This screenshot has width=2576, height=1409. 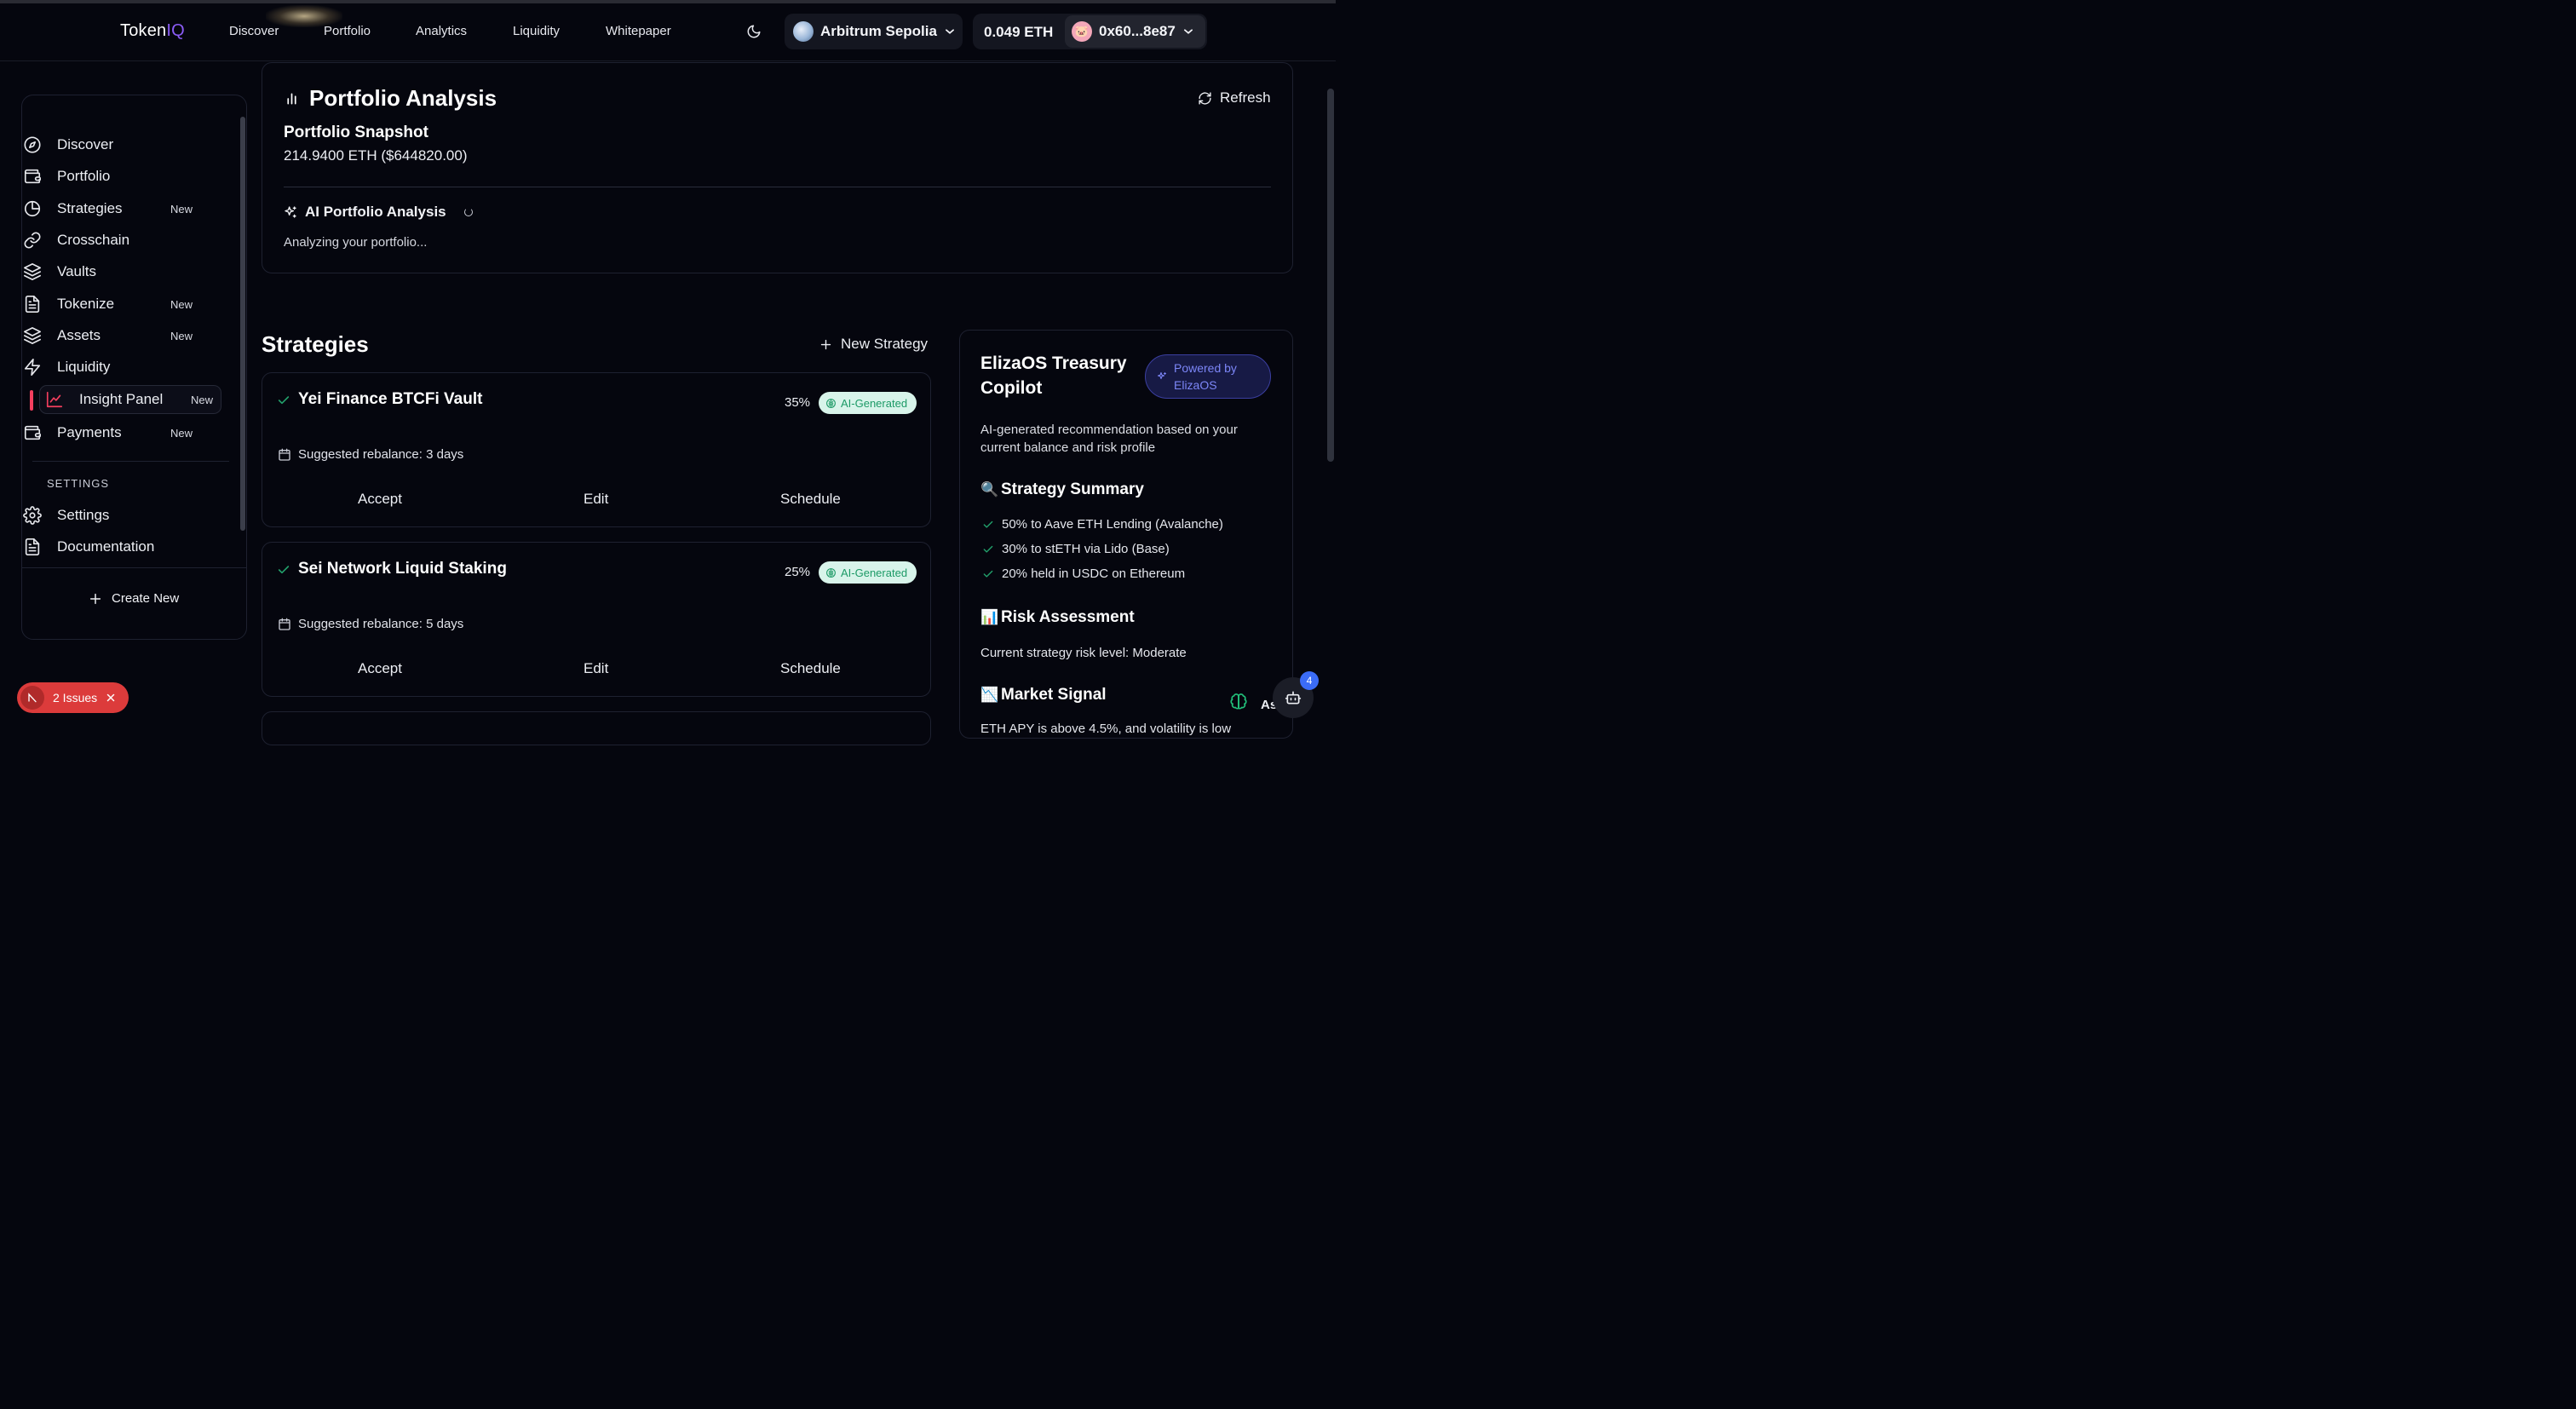 I want to click on sidebar-item-portfolio: Portfolio, so click(x=109, y=176).